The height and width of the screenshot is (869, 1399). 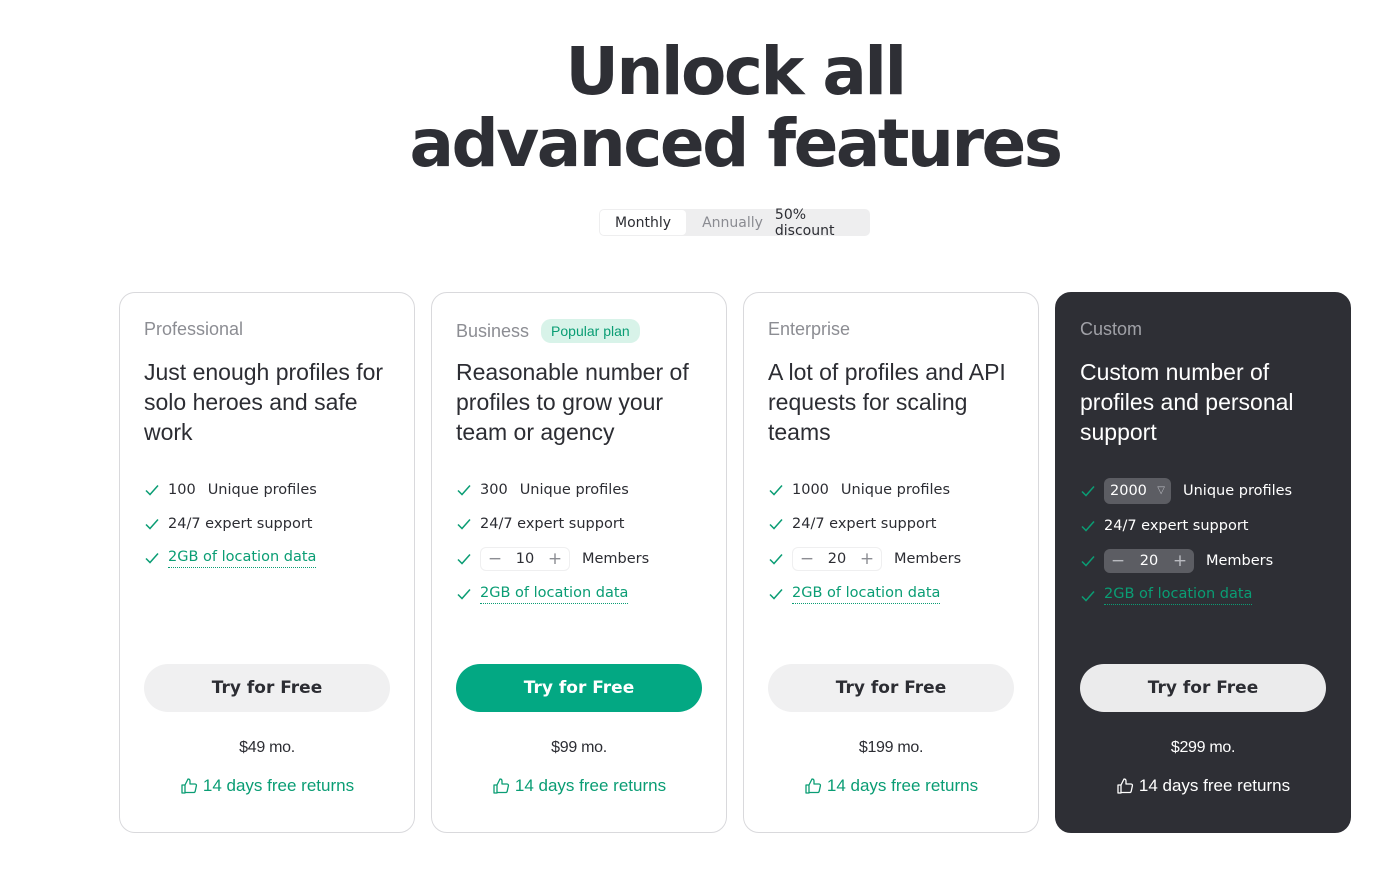 I want to click on members-stepper: − 10 +, so click(x=525, y=559).